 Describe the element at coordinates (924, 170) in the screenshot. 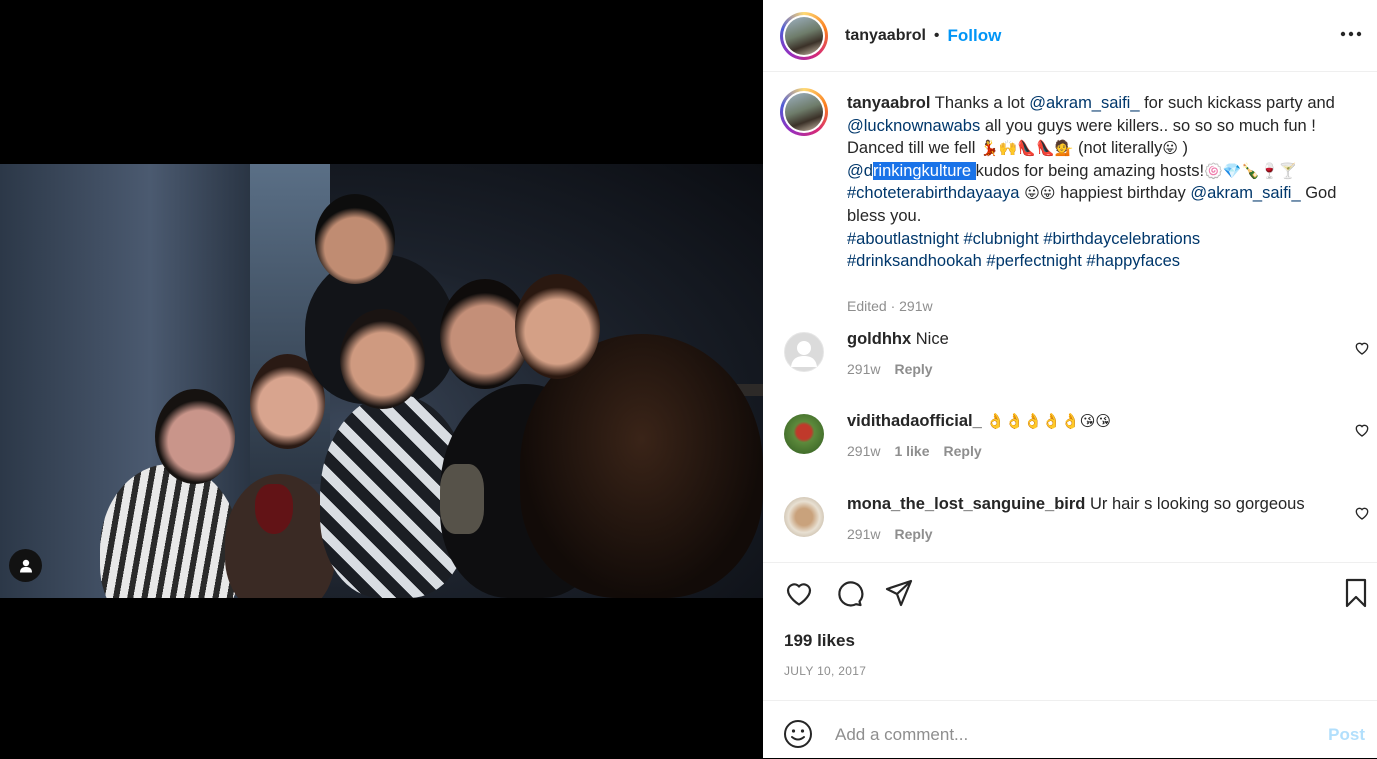

I see `selected-text: rinkingkulture` at that location.